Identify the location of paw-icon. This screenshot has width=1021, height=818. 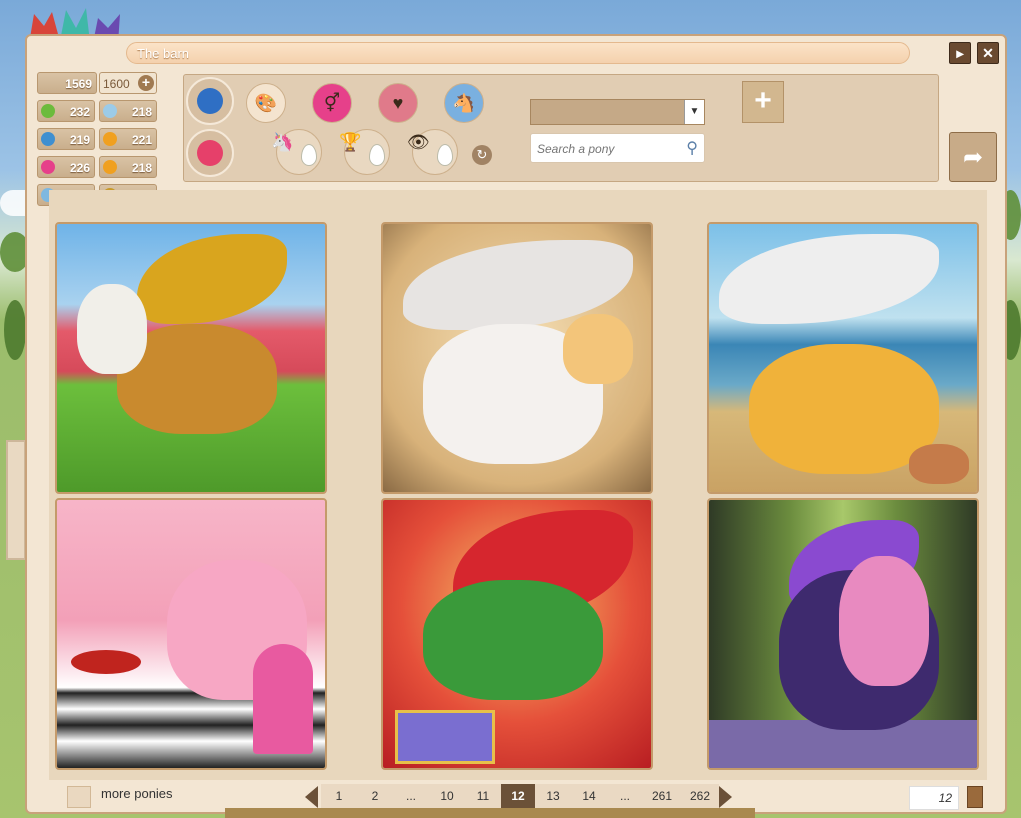
(110, 167).